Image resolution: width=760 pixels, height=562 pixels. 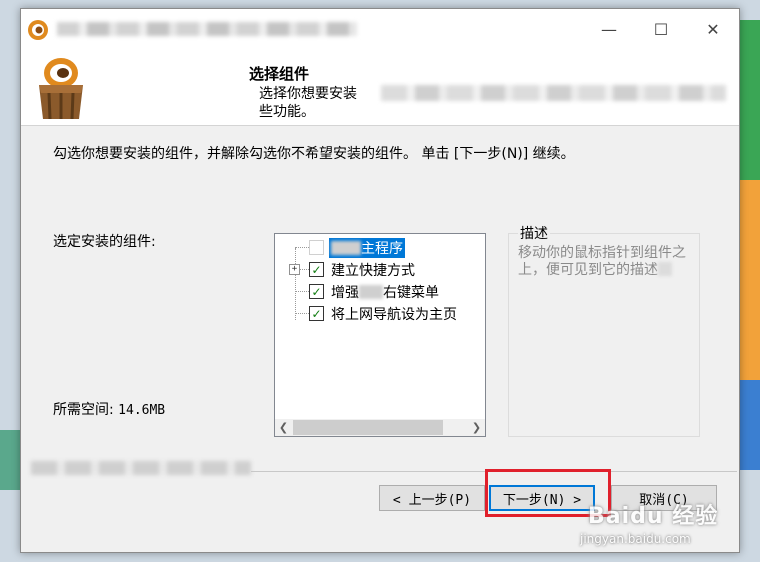 What do you see at coordinates (316, 313) in the screenshot?
I see `homepage-checkbox: ✓` at bounding box center [316, 313].